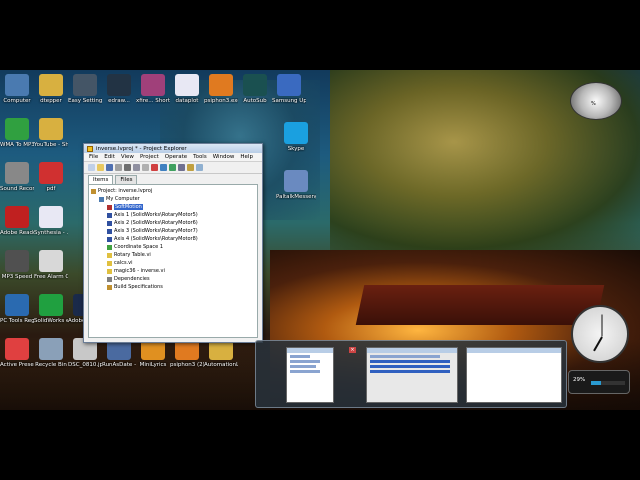  I want to click on open-icon, so click(100, 167).